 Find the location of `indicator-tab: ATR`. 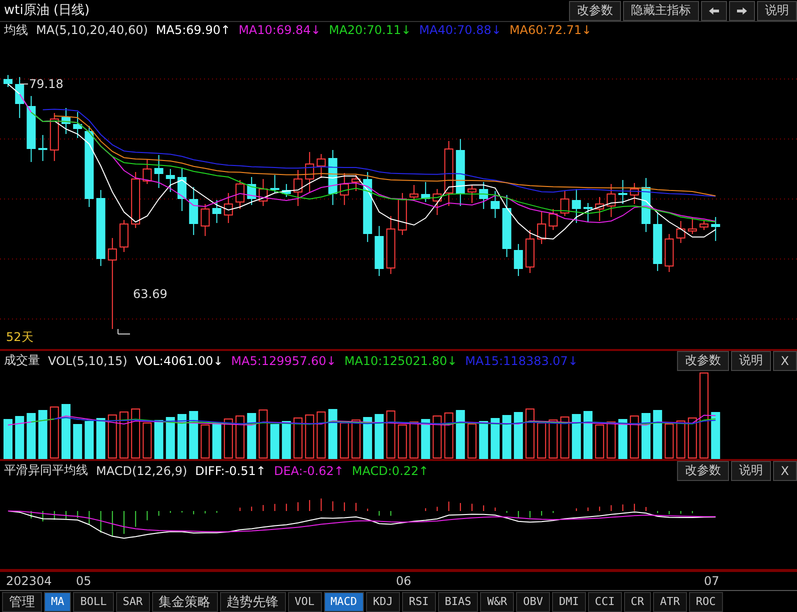

indicator-tab: ATR is located at coordinates (670, 602).